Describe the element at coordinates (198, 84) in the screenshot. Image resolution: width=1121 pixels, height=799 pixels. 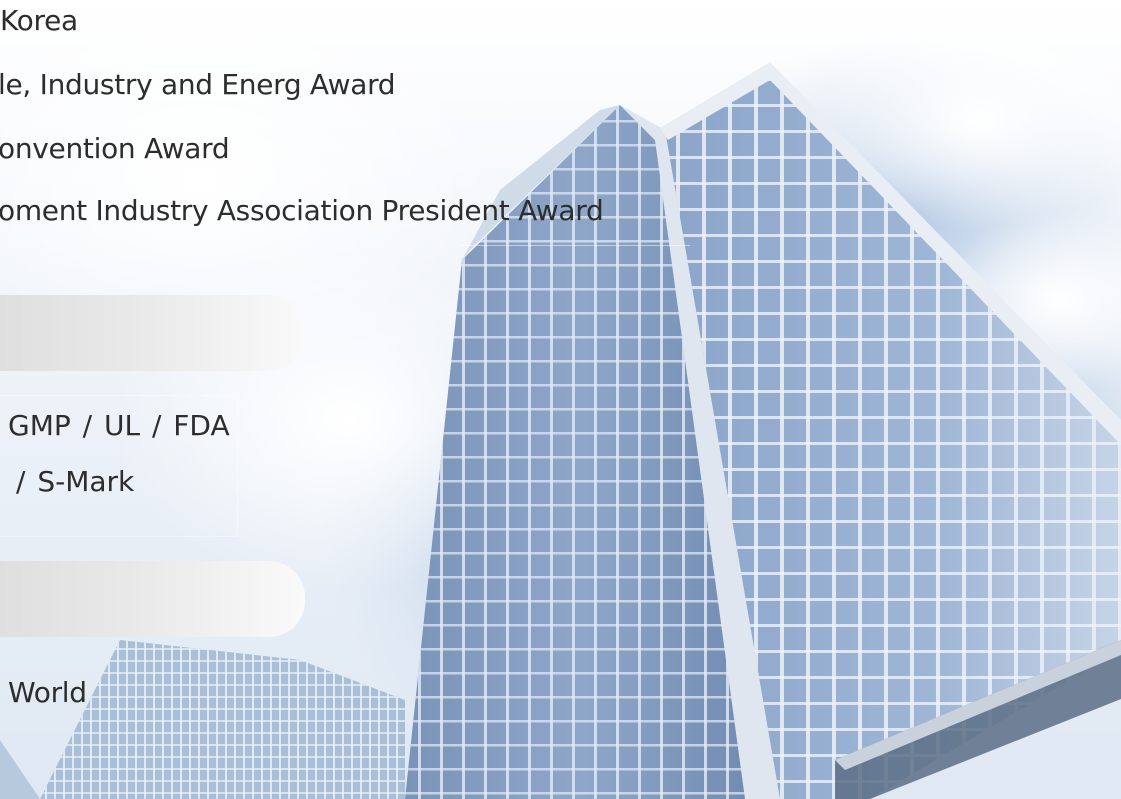
I see `award-line-2: le, Industry and Energ Award` at that location.